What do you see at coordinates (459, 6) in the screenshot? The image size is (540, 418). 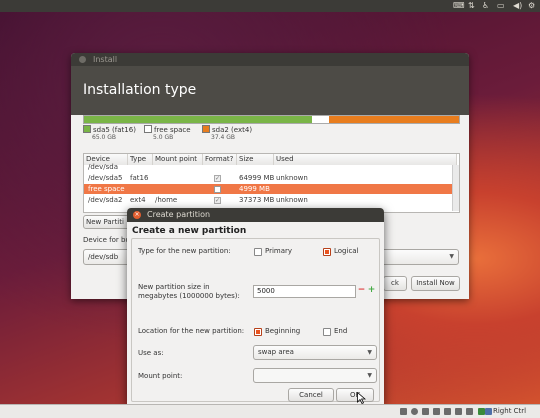 I see `keyboard-icon: ⌨` at bounding box center [459, 6].